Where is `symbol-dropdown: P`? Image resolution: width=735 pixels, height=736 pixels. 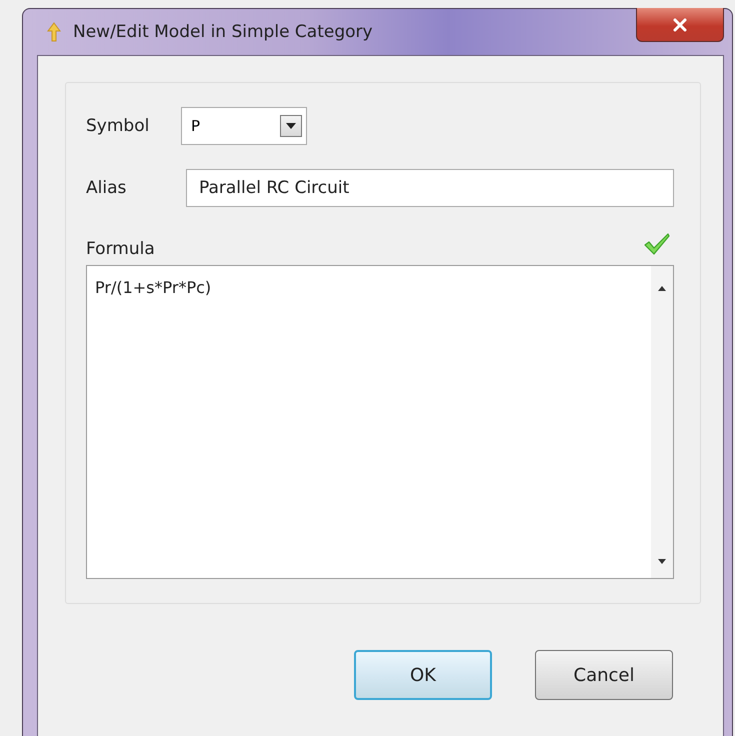
symbol-dropdown: P is located at coordinates (244, 126).